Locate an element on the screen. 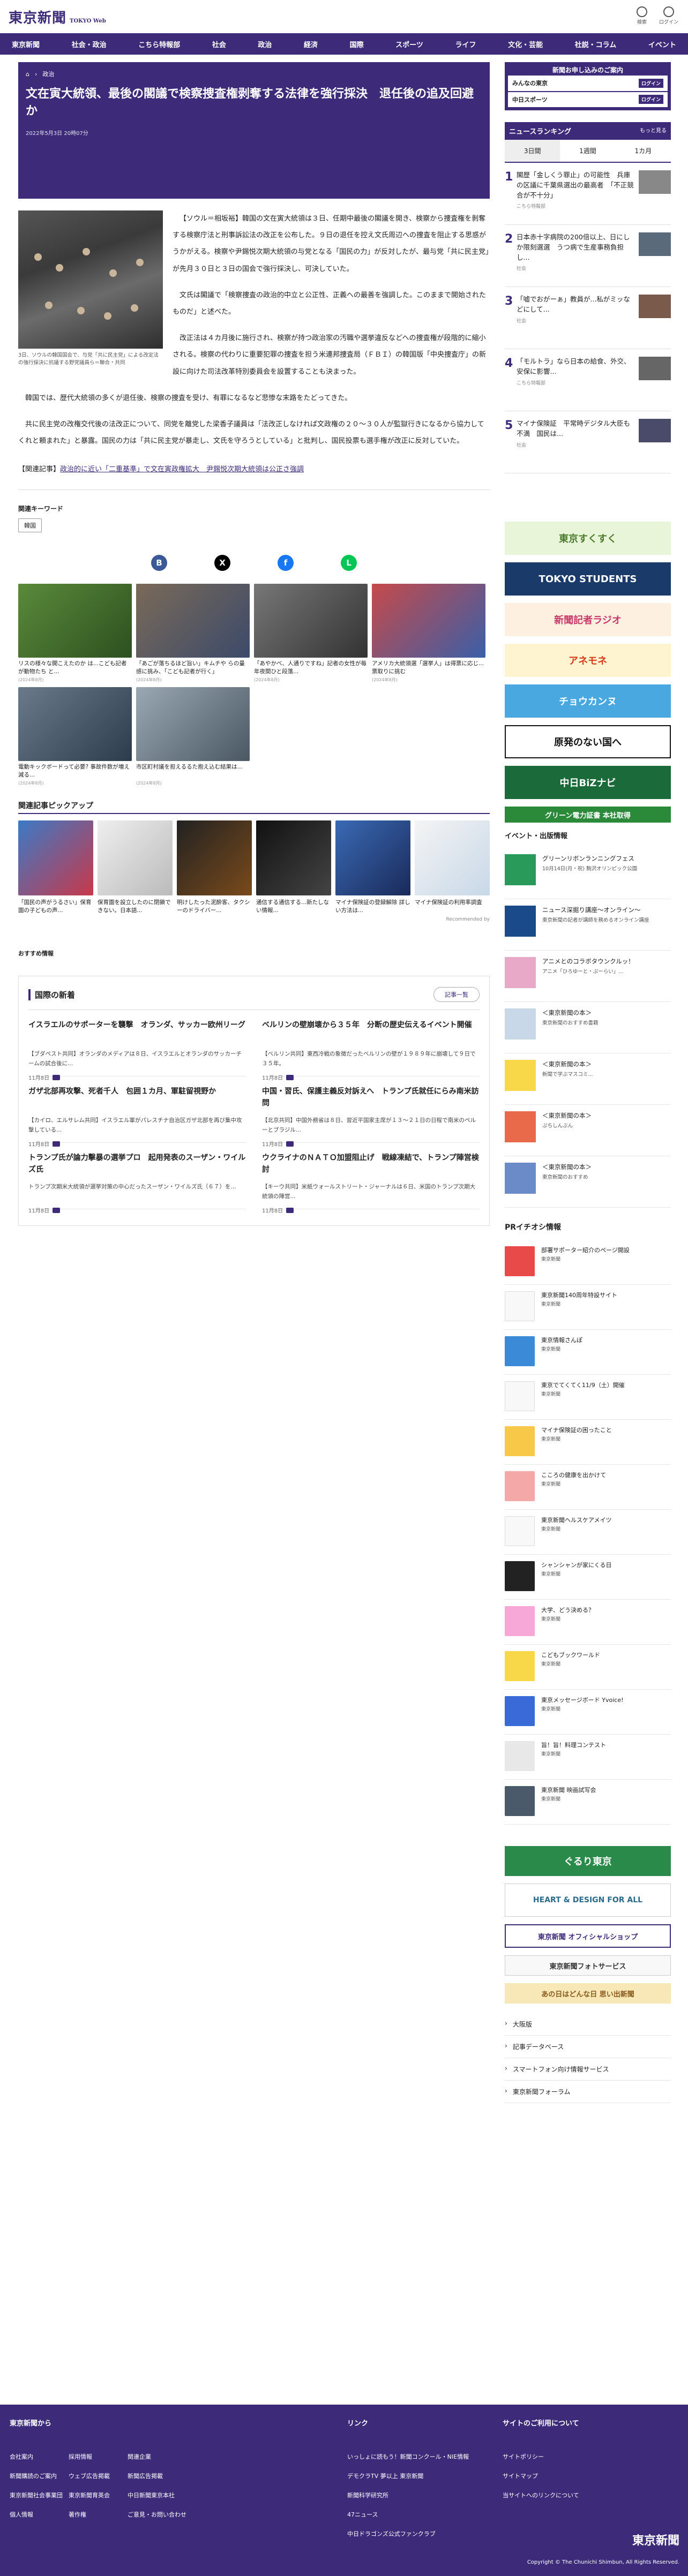  gururi-banner: ぐるり東京 is located at coordinates (588, 1861).